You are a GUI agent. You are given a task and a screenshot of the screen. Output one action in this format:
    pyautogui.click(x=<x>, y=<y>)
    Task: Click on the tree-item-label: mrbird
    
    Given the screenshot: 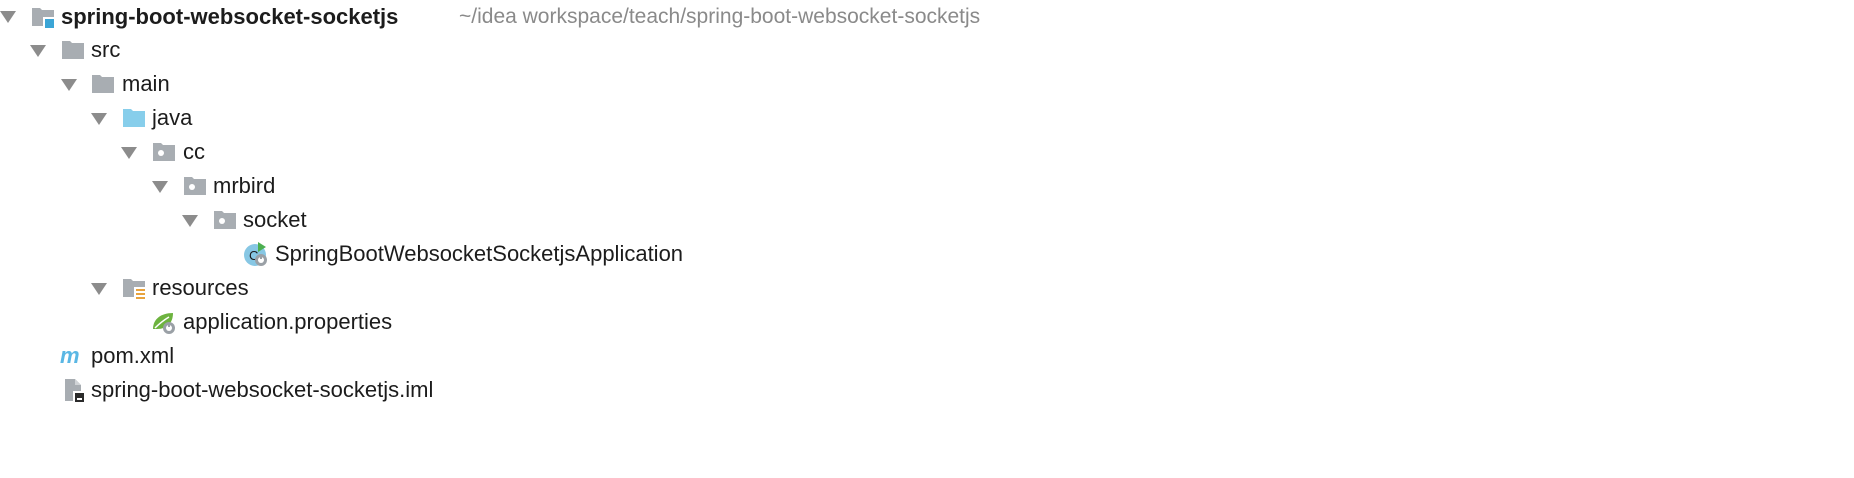 What is the action you would take?
    pyautogui.click(x=244, y=185)
    